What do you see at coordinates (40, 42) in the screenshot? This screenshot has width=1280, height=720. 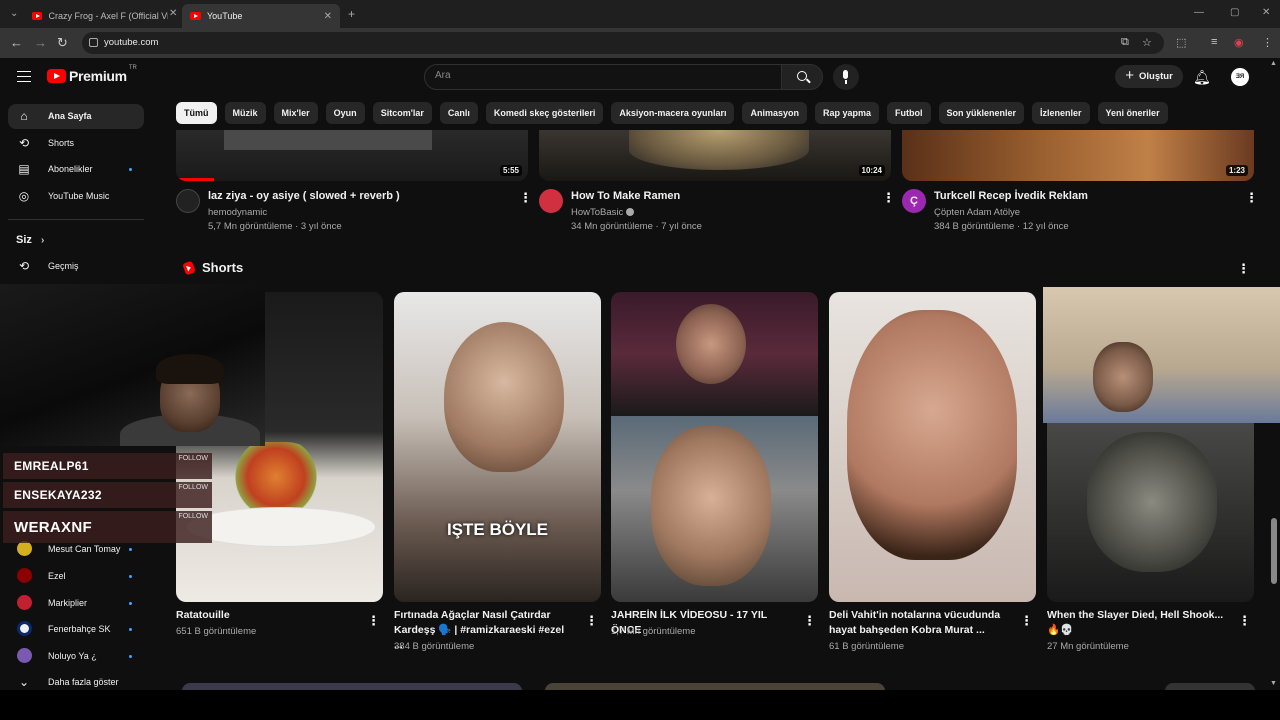 I see `forward-arrow-icon: →` at bounding box center [40, 42].